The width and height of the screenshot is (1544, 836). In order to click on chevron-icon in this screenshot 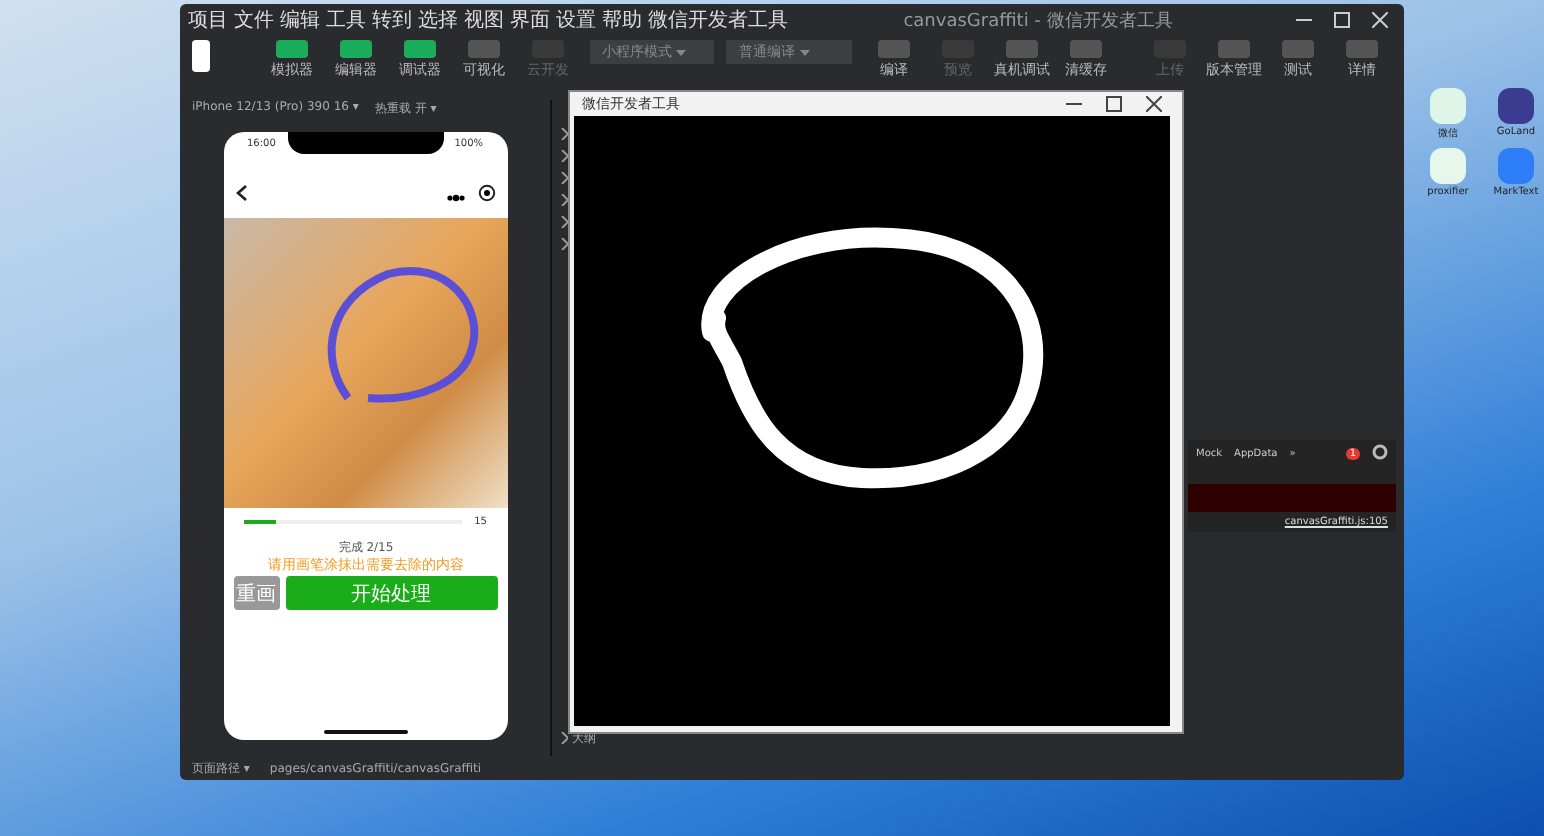, I will do `click(564, 738)`.